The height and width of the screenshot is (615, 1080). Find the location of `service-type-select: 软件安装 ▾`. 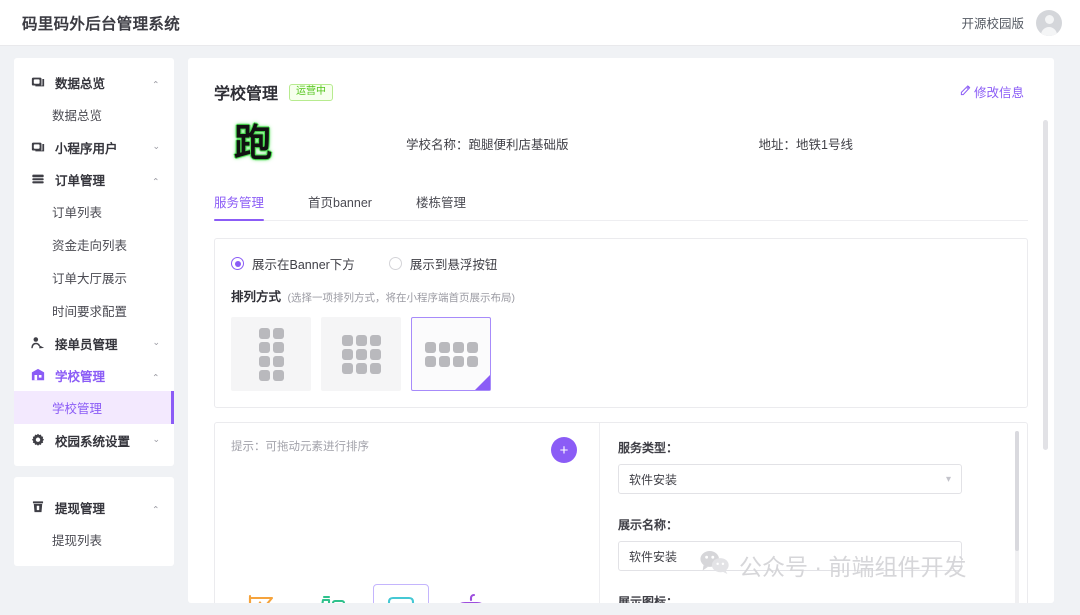

service-type-select: 软件安装 ▾ is located at coordinates (790, 479).